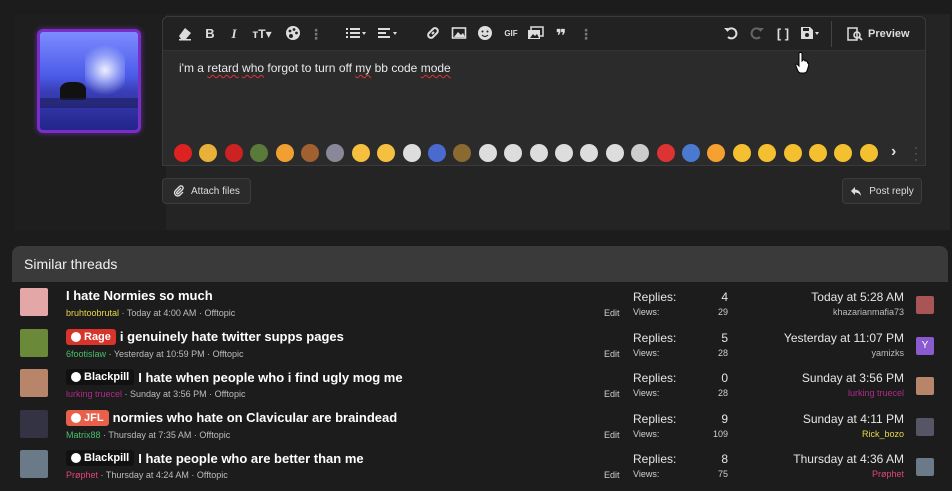 Image resolution: width=952 pixels, height=491 pixels. I want to click on palette-icon, so click(293, 34).